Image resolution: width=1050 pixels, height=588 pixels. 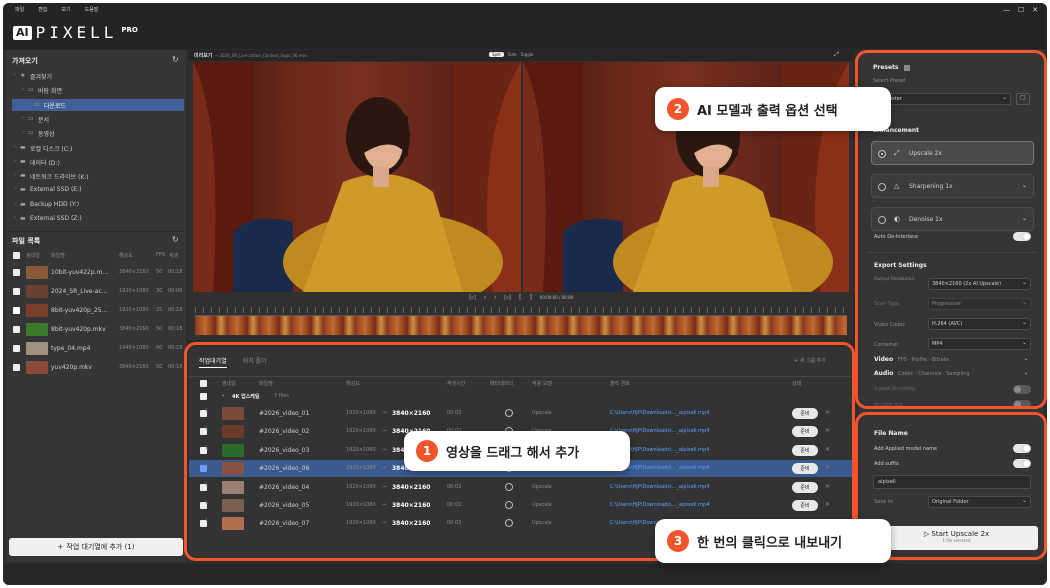 I want to click on file-row: yuv420p.mkv 3840×2160 50 00:18, so click(x=96, y=368).